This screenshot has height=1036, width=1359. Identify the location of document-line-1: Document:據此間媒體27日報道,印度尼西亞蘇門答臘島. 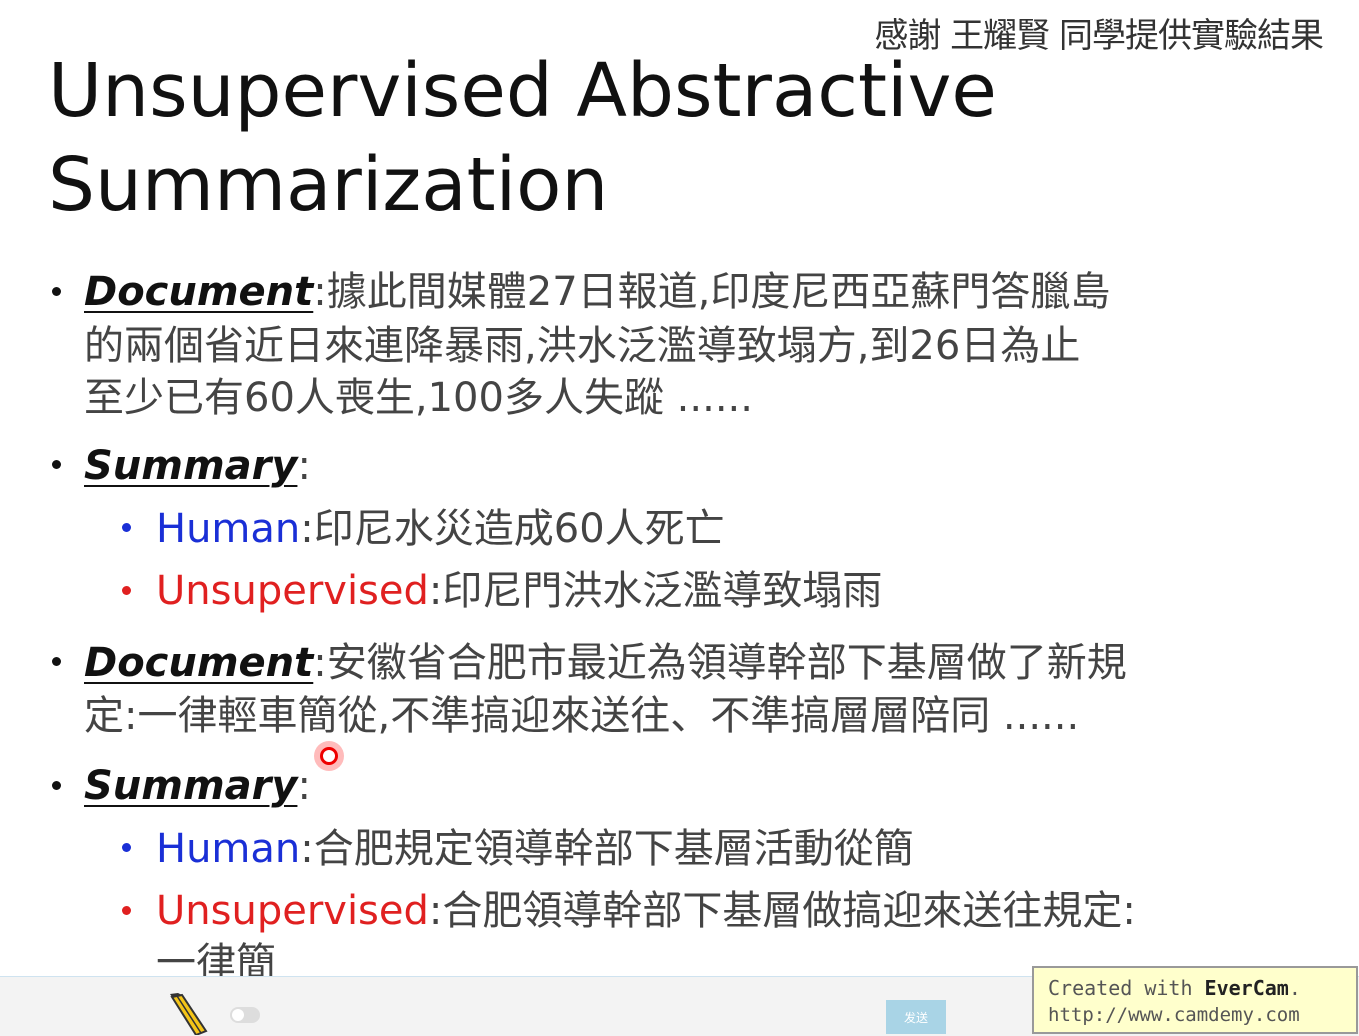
(597, 292).